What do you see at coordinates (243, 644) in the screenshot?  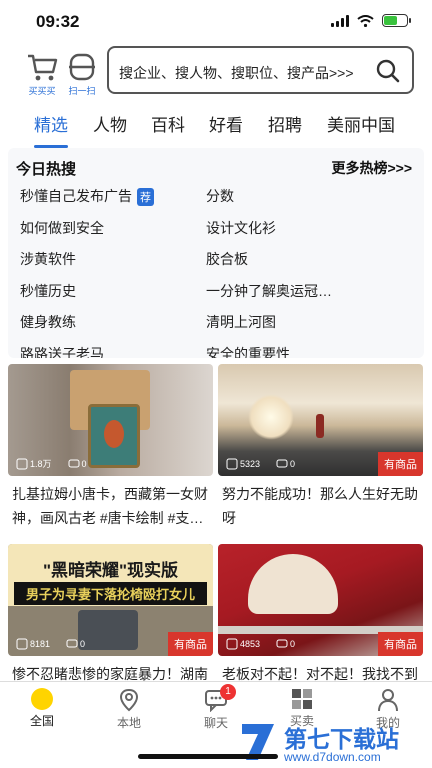 I see `like-count: 4853` at bounding box center [243, 644].